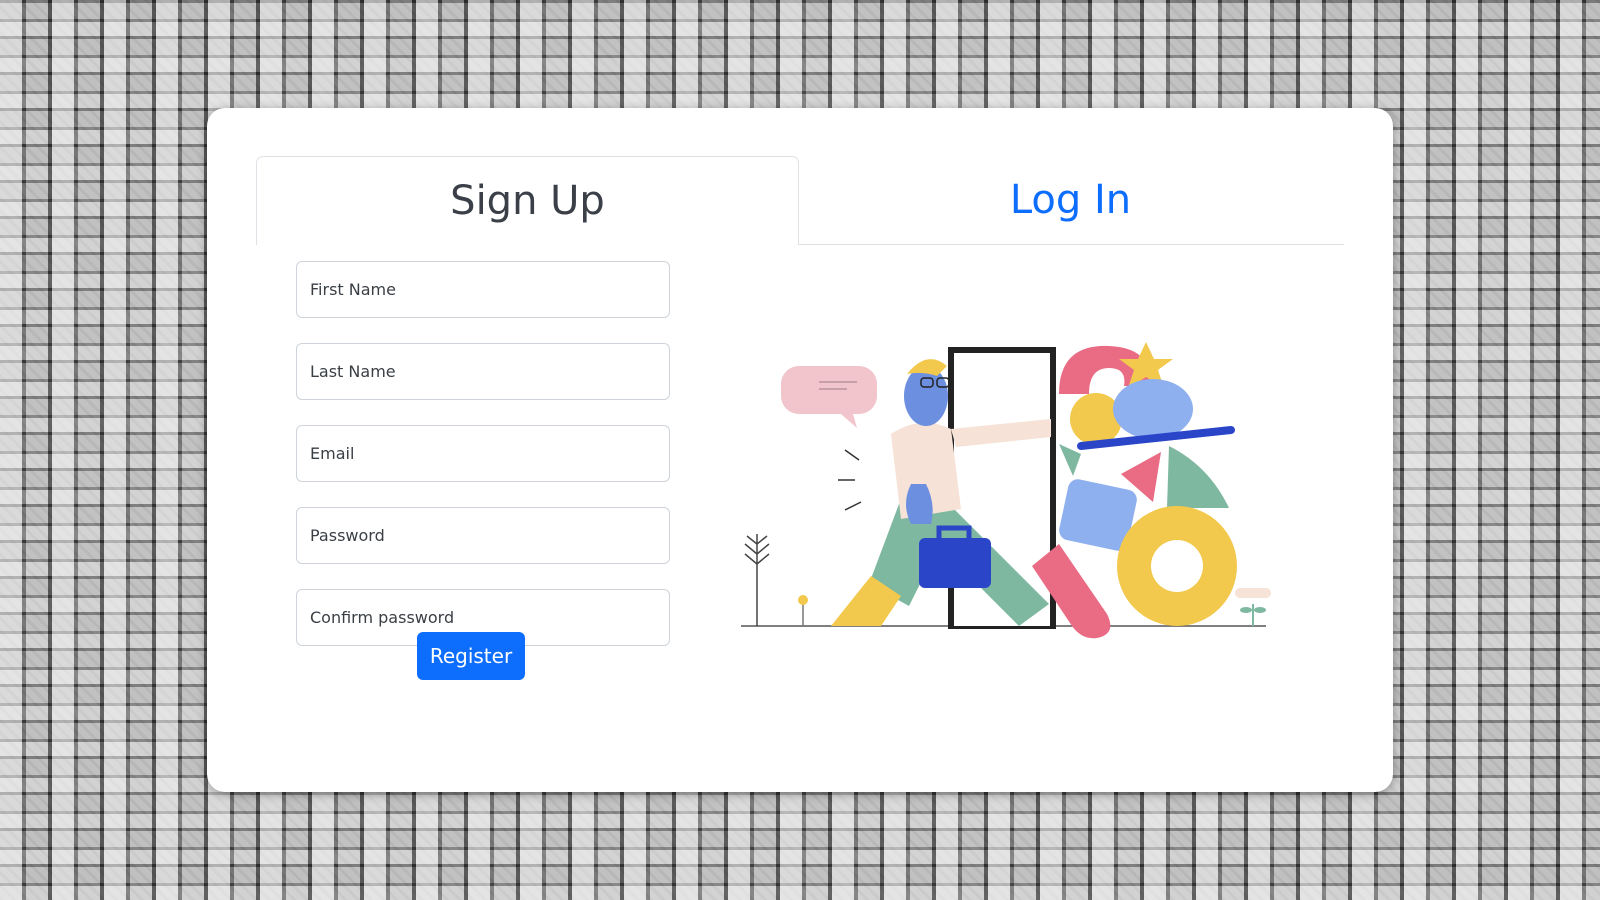  What do you see at coordinates (527, 200) in the screenshot?
I see `tab-sign-up: Sign Up` at bounding box center [527, 200].